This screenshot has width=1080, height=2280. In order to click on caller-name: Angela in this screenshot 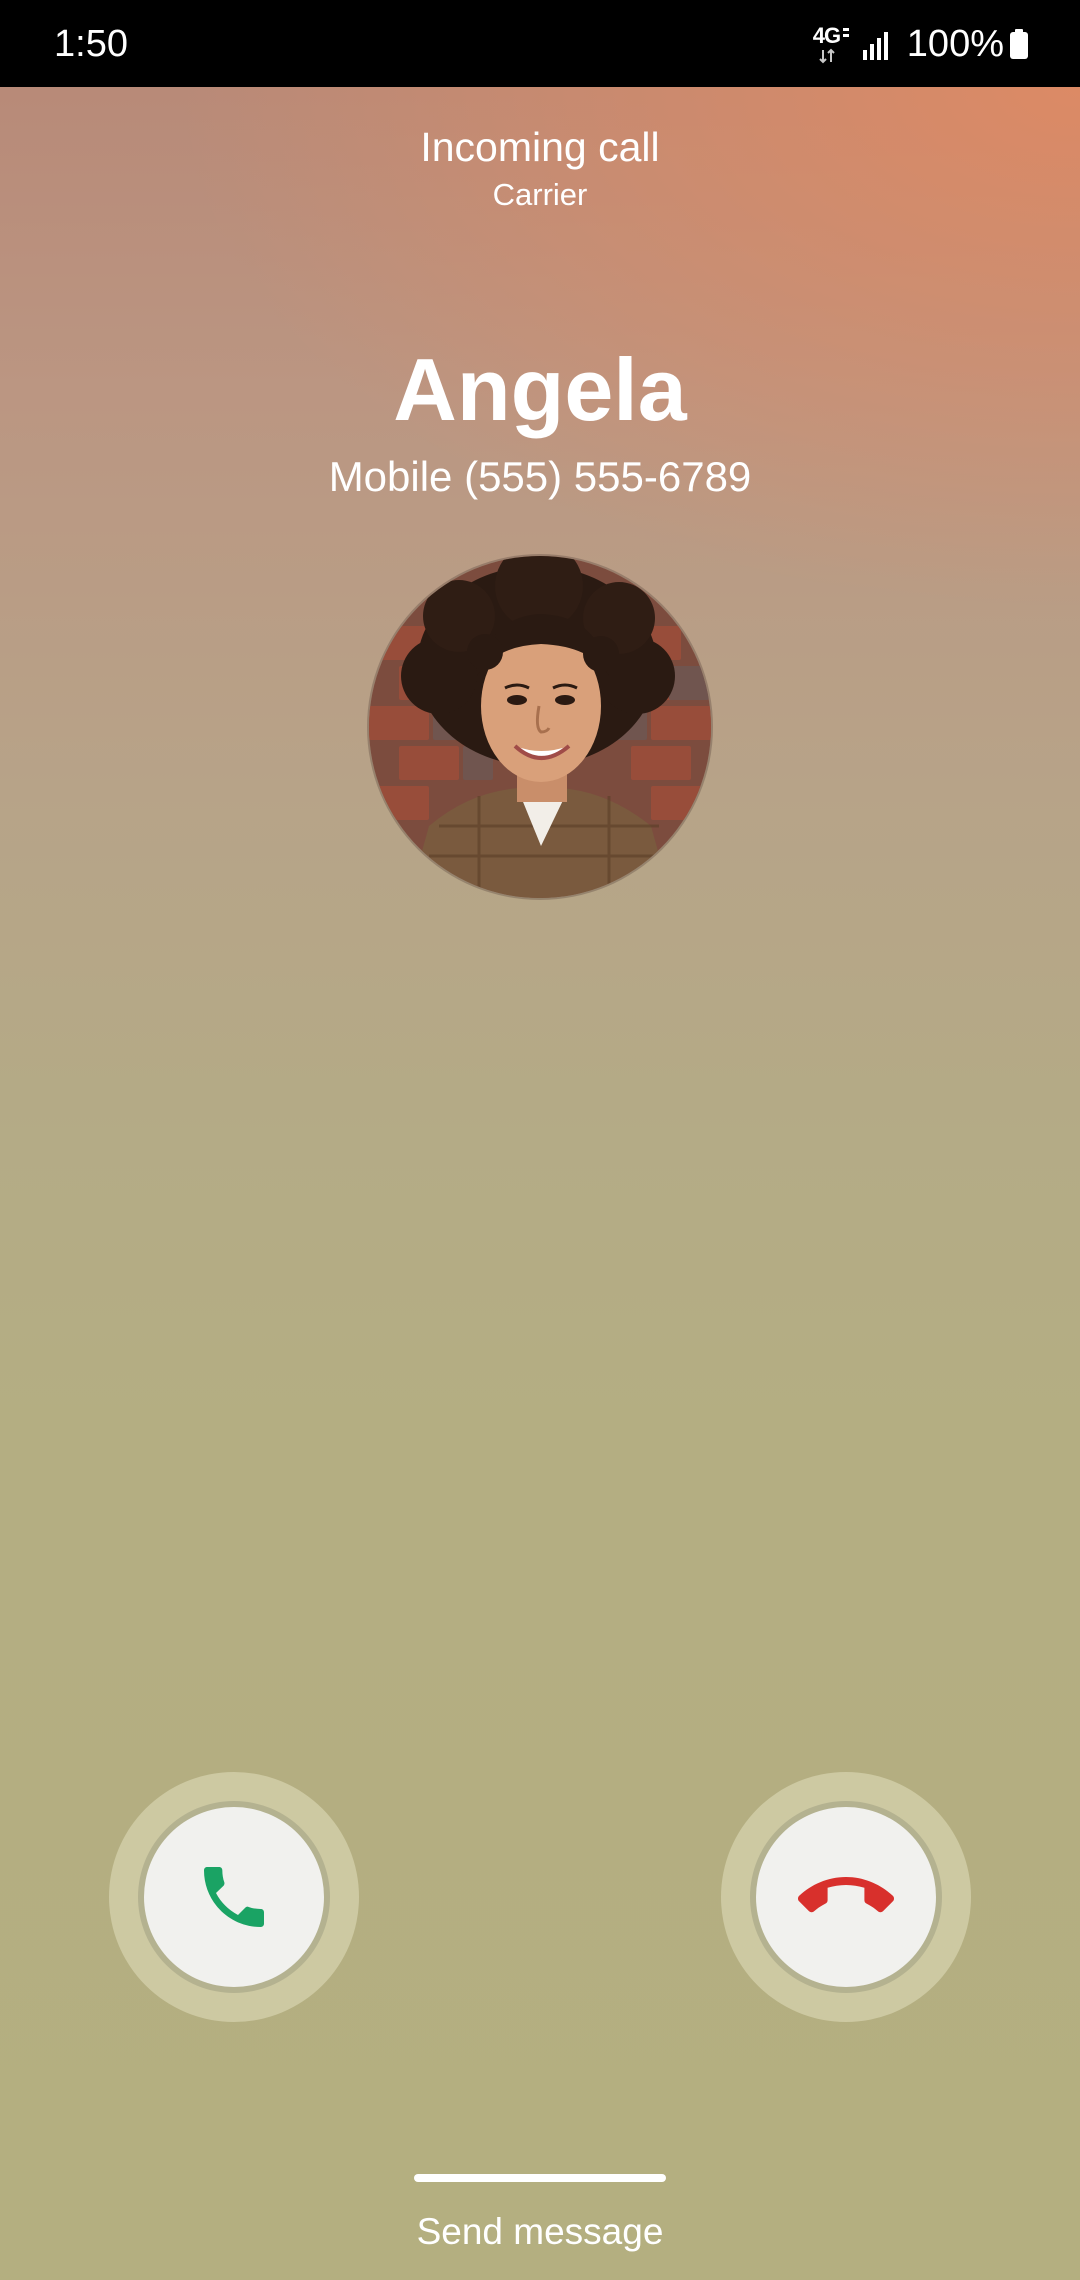, I will do `click(540, 389)`.